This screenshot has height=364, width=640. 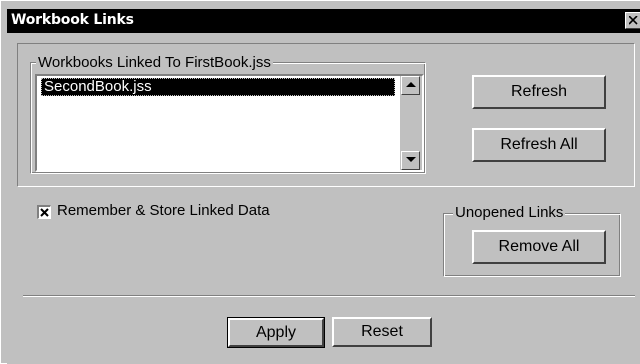 I want to click on reset-button-label: Reset, so click(x=382, y=331).